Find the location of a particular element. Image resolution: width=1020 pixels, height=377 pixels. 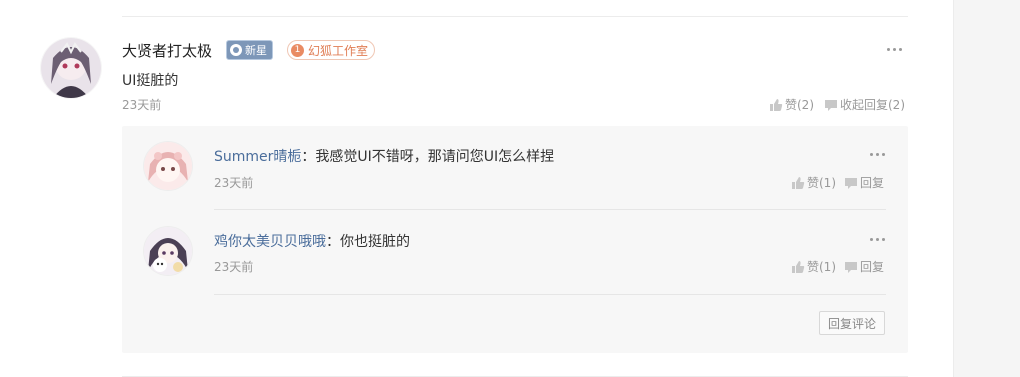

reply-text: 我感觉UI不错呀，那请问您UI怎么样捏 is located at coordinates (435, 157).